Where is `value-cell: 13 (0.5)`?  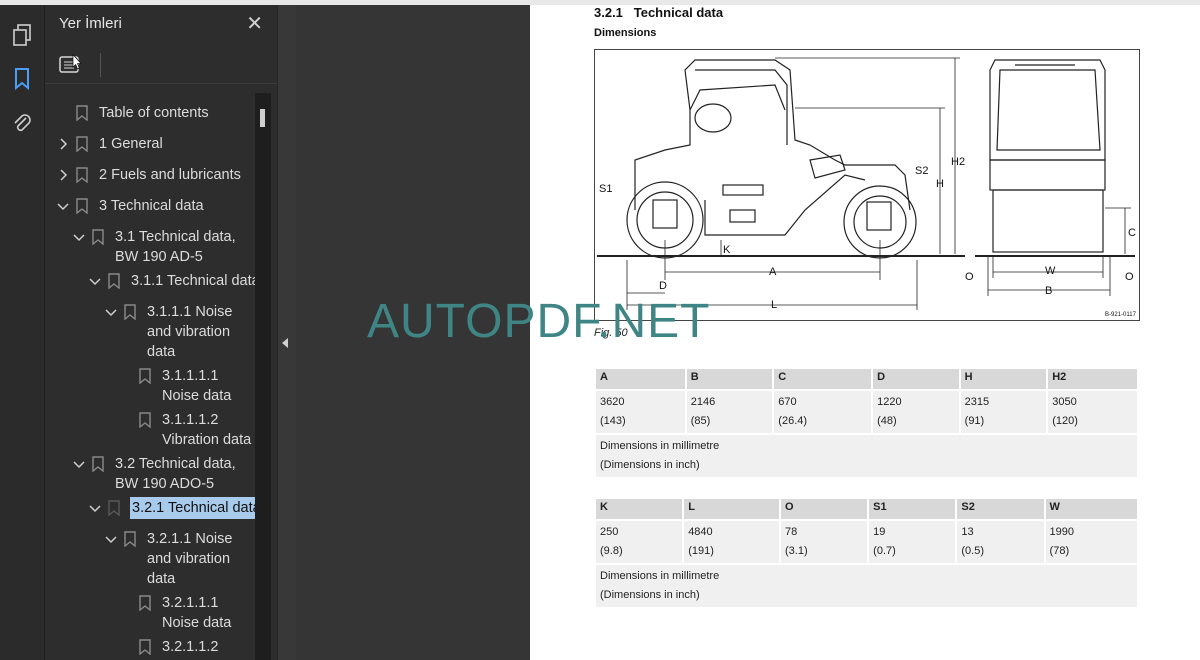
value-cell: 13 (0.5) is located at coordinates (1000, 542).